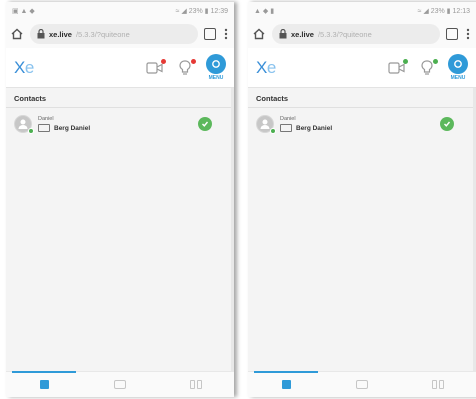  What do you see at coordinates (443, 11) in the screenshot?
I see `status-right: ≈ ◢ 23% ▮ 12:13` at bounding box center [443, 11].